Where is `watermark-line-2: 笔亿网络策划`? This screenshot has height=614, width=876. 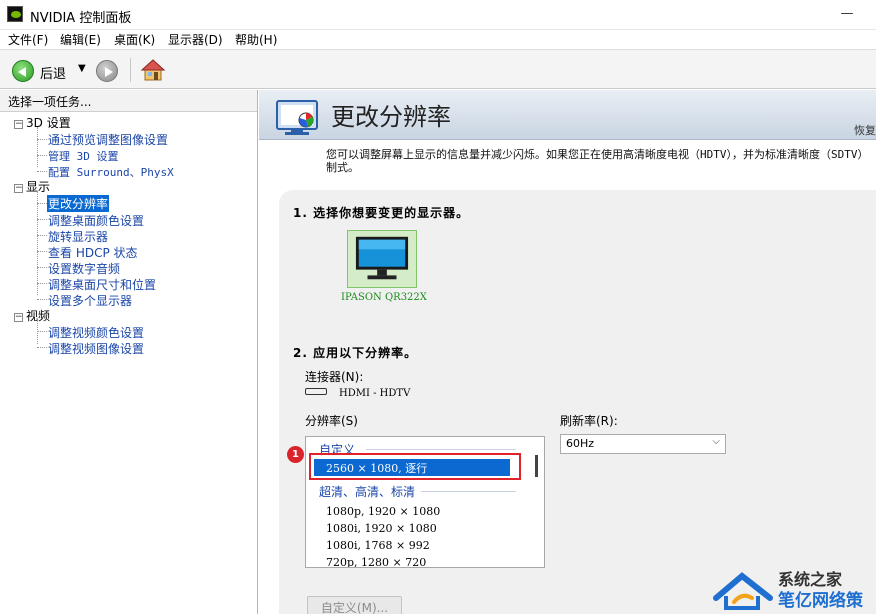
watermark-line-2: 笔亿网络策划 is located at coordinates (820, 601).